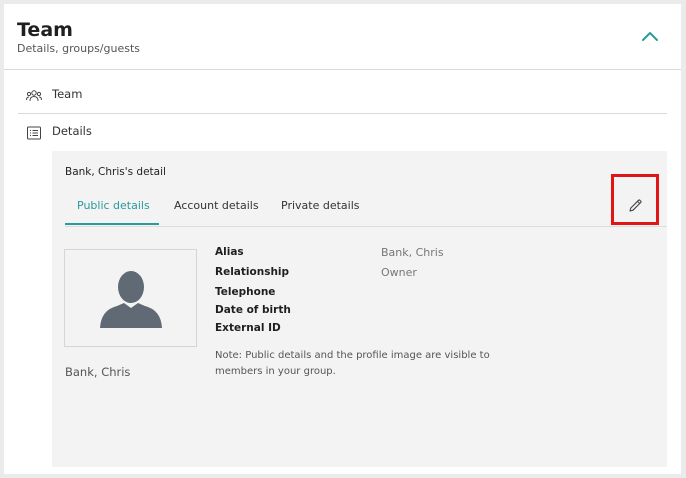  What do you see at coordinates (112, 224) in the screenshot?
I see `active-tab-indicator` at bounding box center [112, 224].